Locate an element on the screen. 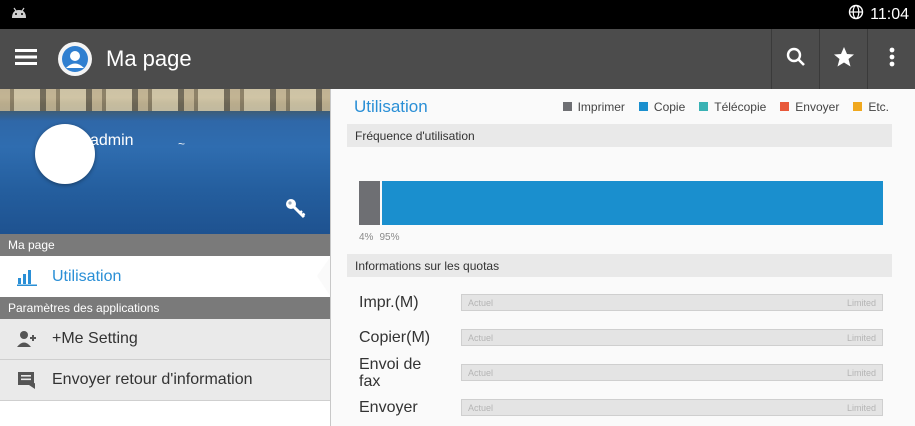 The image size is (915, 426). sidebar-item-me-setting: +Me Setting is located at coordinates (165, 339).